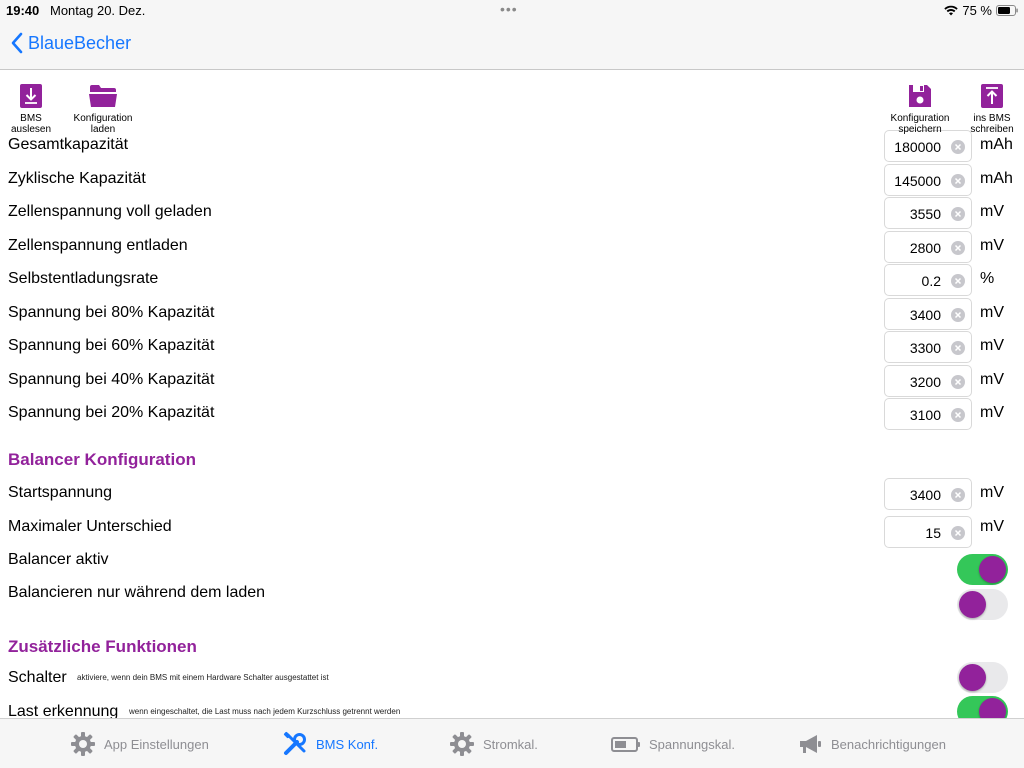 This screenshot has width=1024, height=768. Describe the element at coordinates (77, 178) in the screenshot. I see `capacity-row-label: Zyklische Kapazität` at that location.